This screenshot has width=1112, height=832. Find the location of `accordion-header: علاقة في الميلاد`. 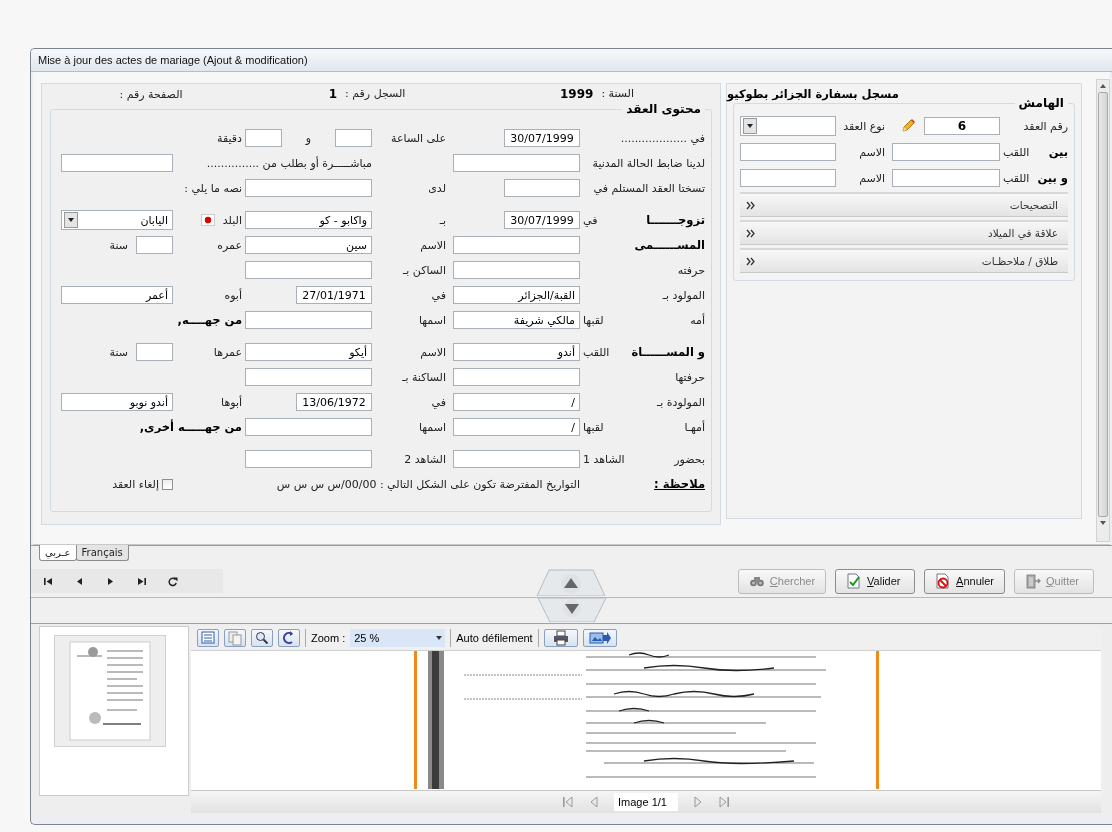

accordion-header: علاقة في الميلاد is located at coordinates (904, 233).